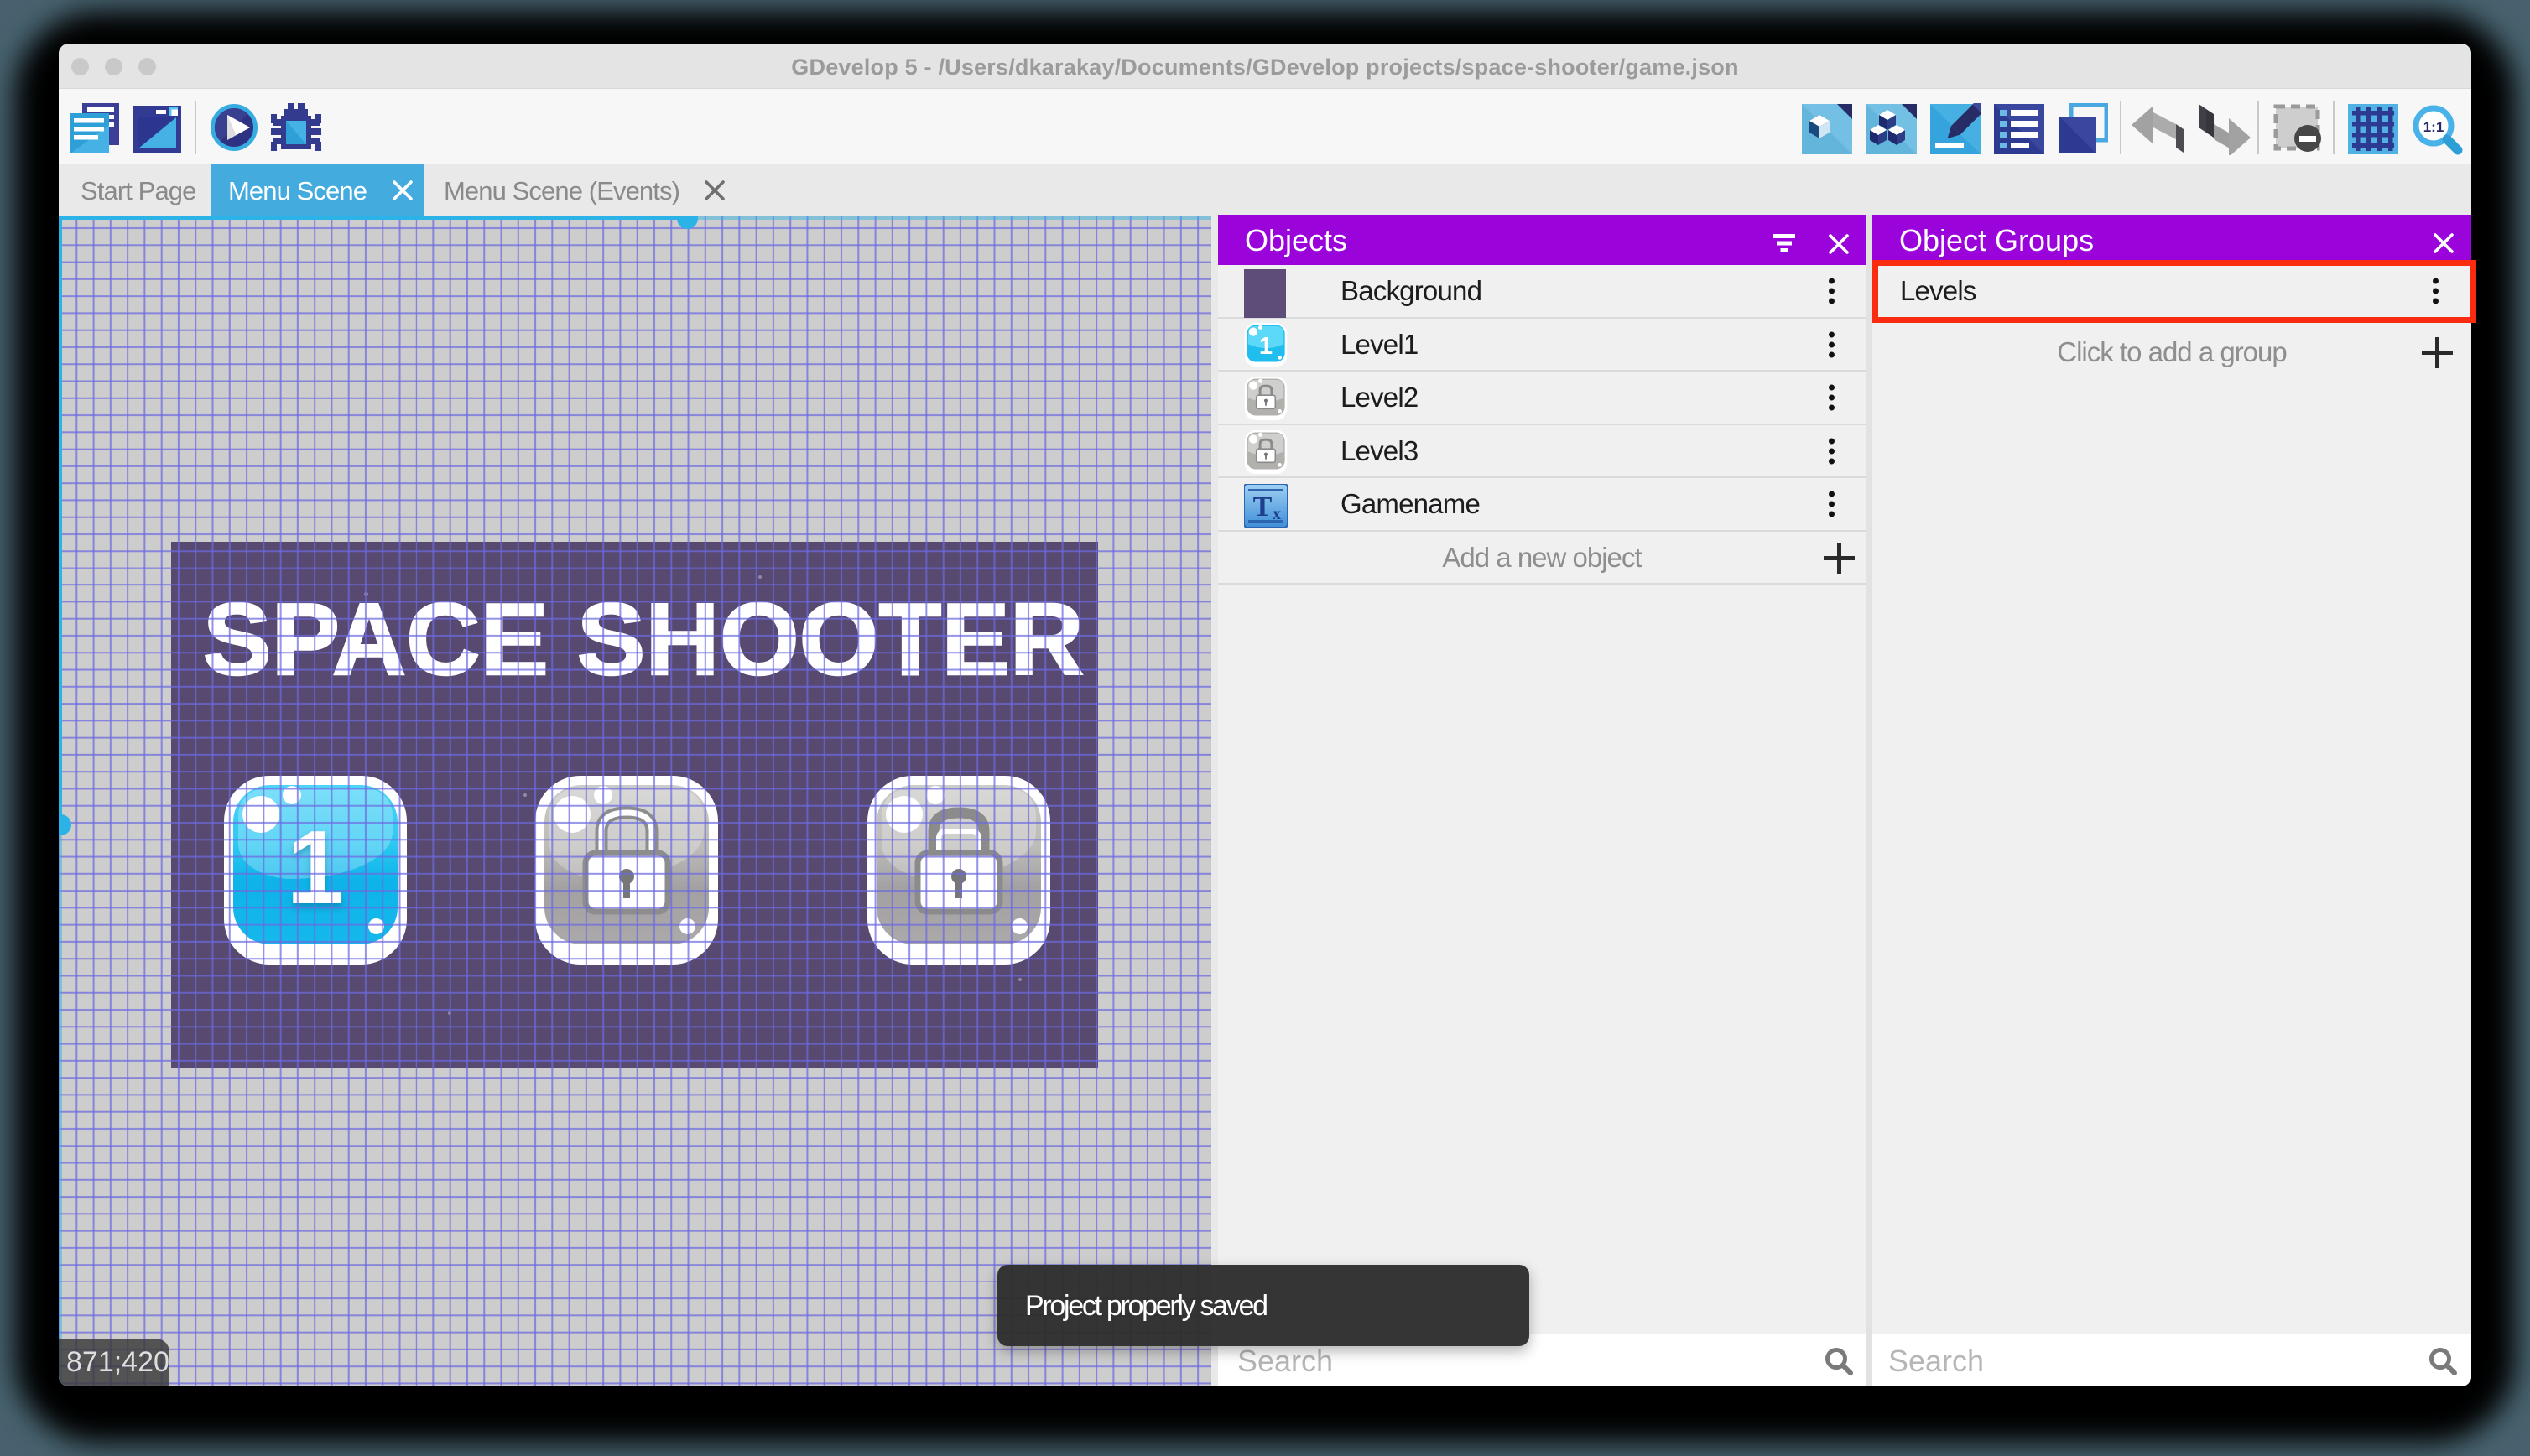 The image size is (2530, 1456). I want to click on svg-text: x, so click(1277, 514).